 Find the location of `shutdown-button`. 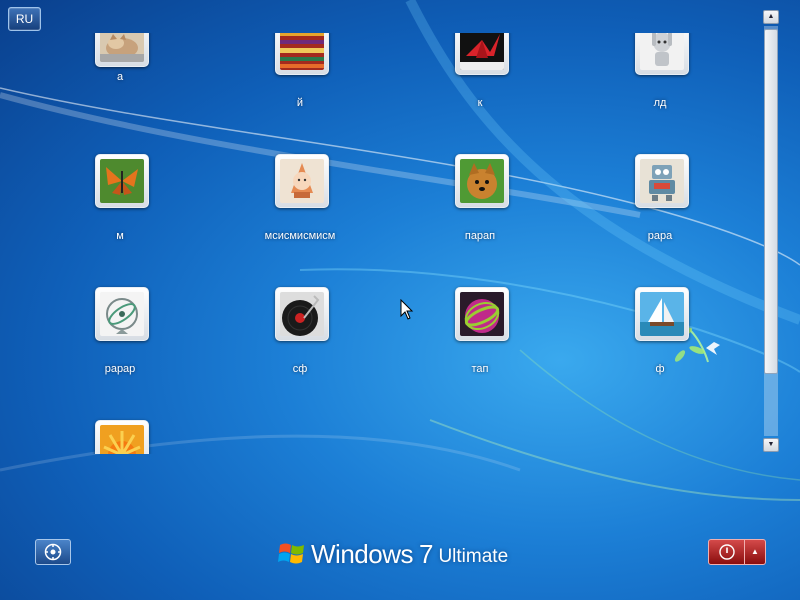

shutdown-button is located at coordinates (726, 552).